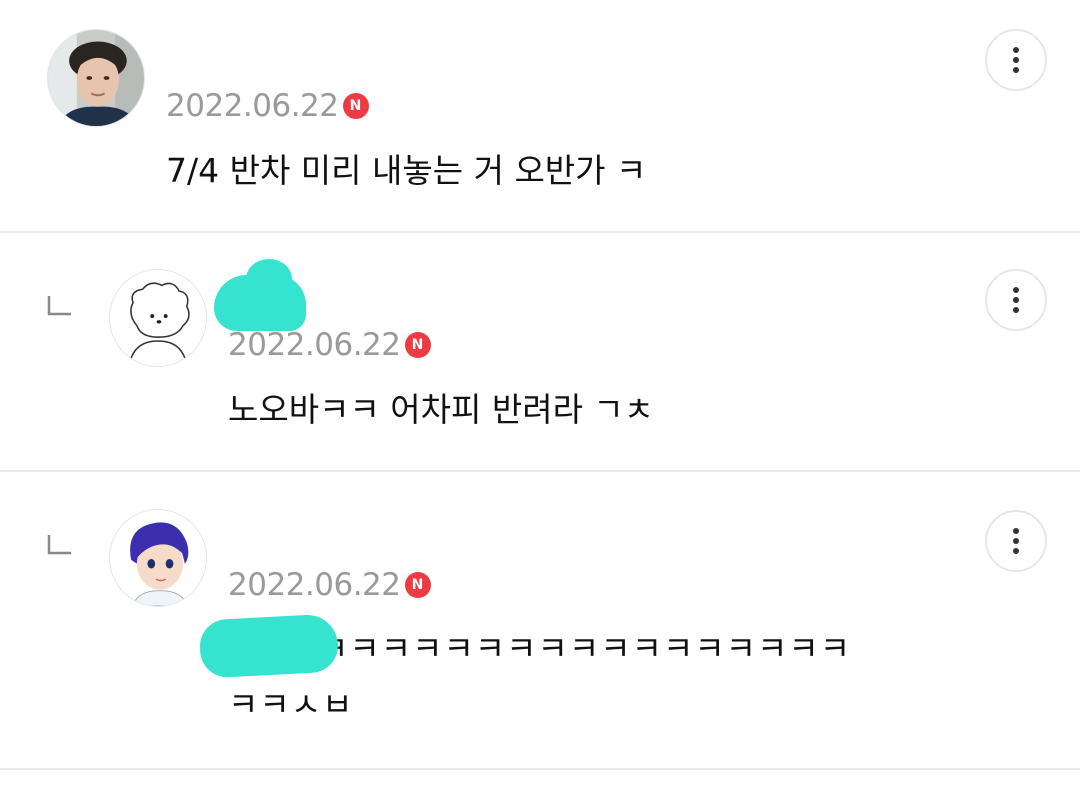 This screenshot has height=791, width=1080. I want to click on anime-character-avatar, so click(158, 558).